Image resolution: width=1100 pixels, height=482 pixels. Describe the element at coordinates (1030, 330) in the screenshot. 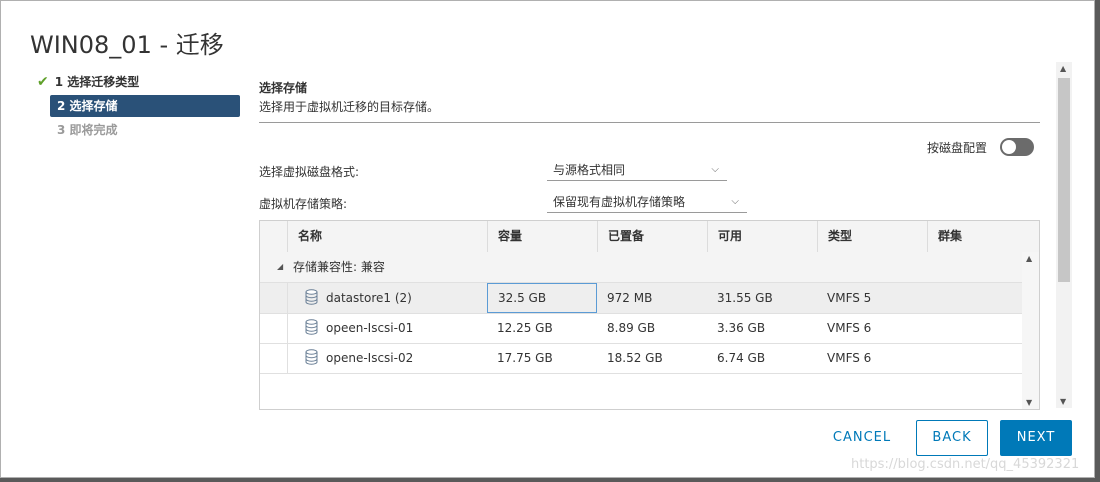

I see `table-scrollbar: ▲ ▼` at that location.